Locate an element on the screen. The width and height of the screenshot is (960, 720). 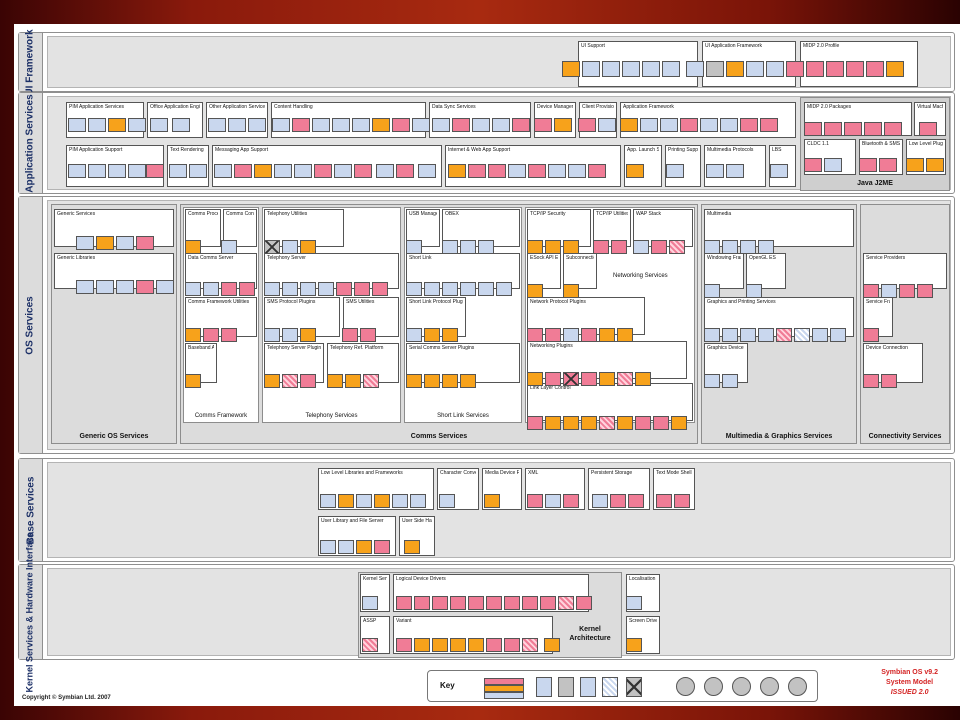
persistent-storage-label: Persistent Storage is located at coordinates (612, 473).